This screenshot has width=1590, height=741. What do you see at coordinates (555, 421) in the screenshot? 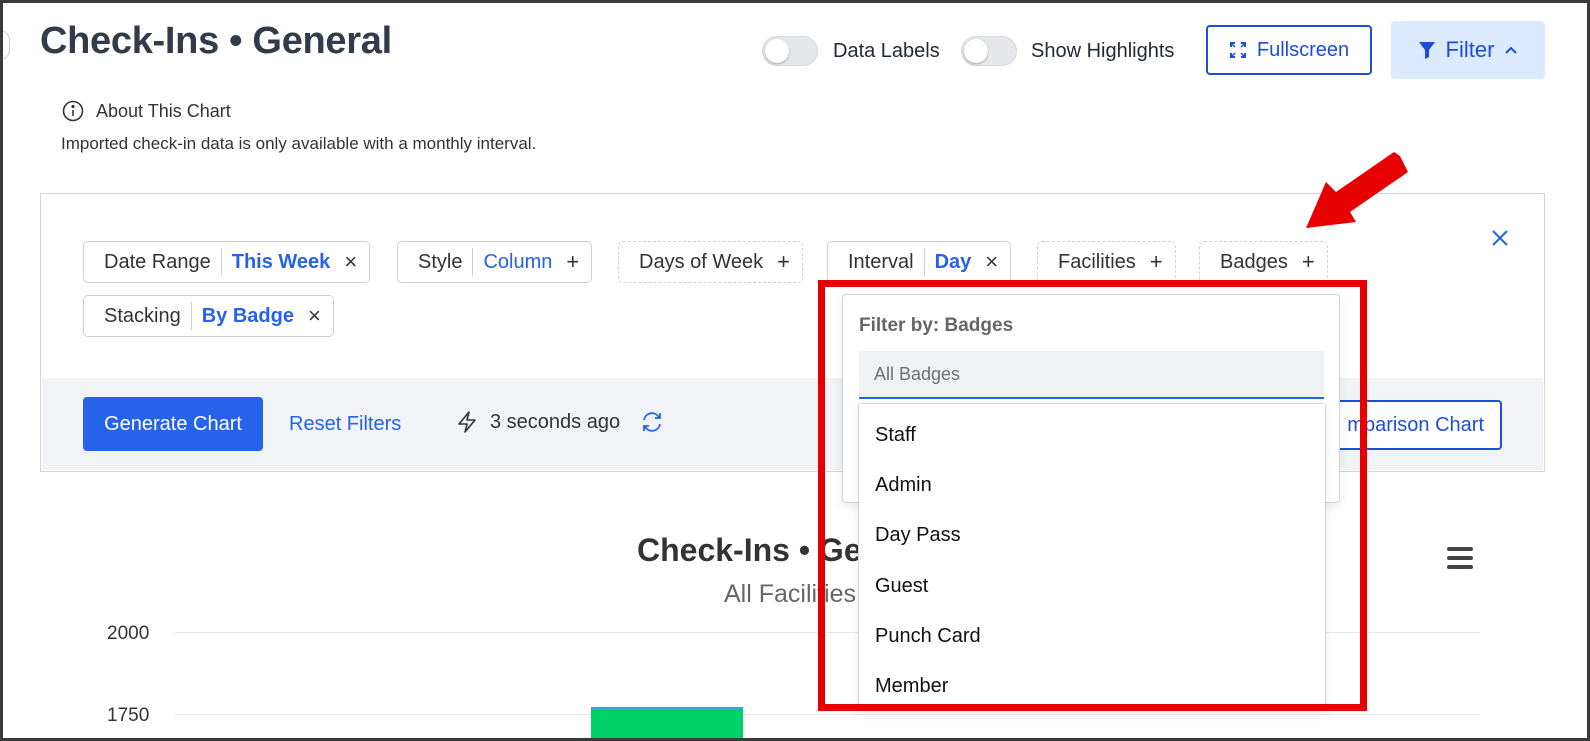
I see `status-text: 3 seconds ago` at bounding box center [555, 421].